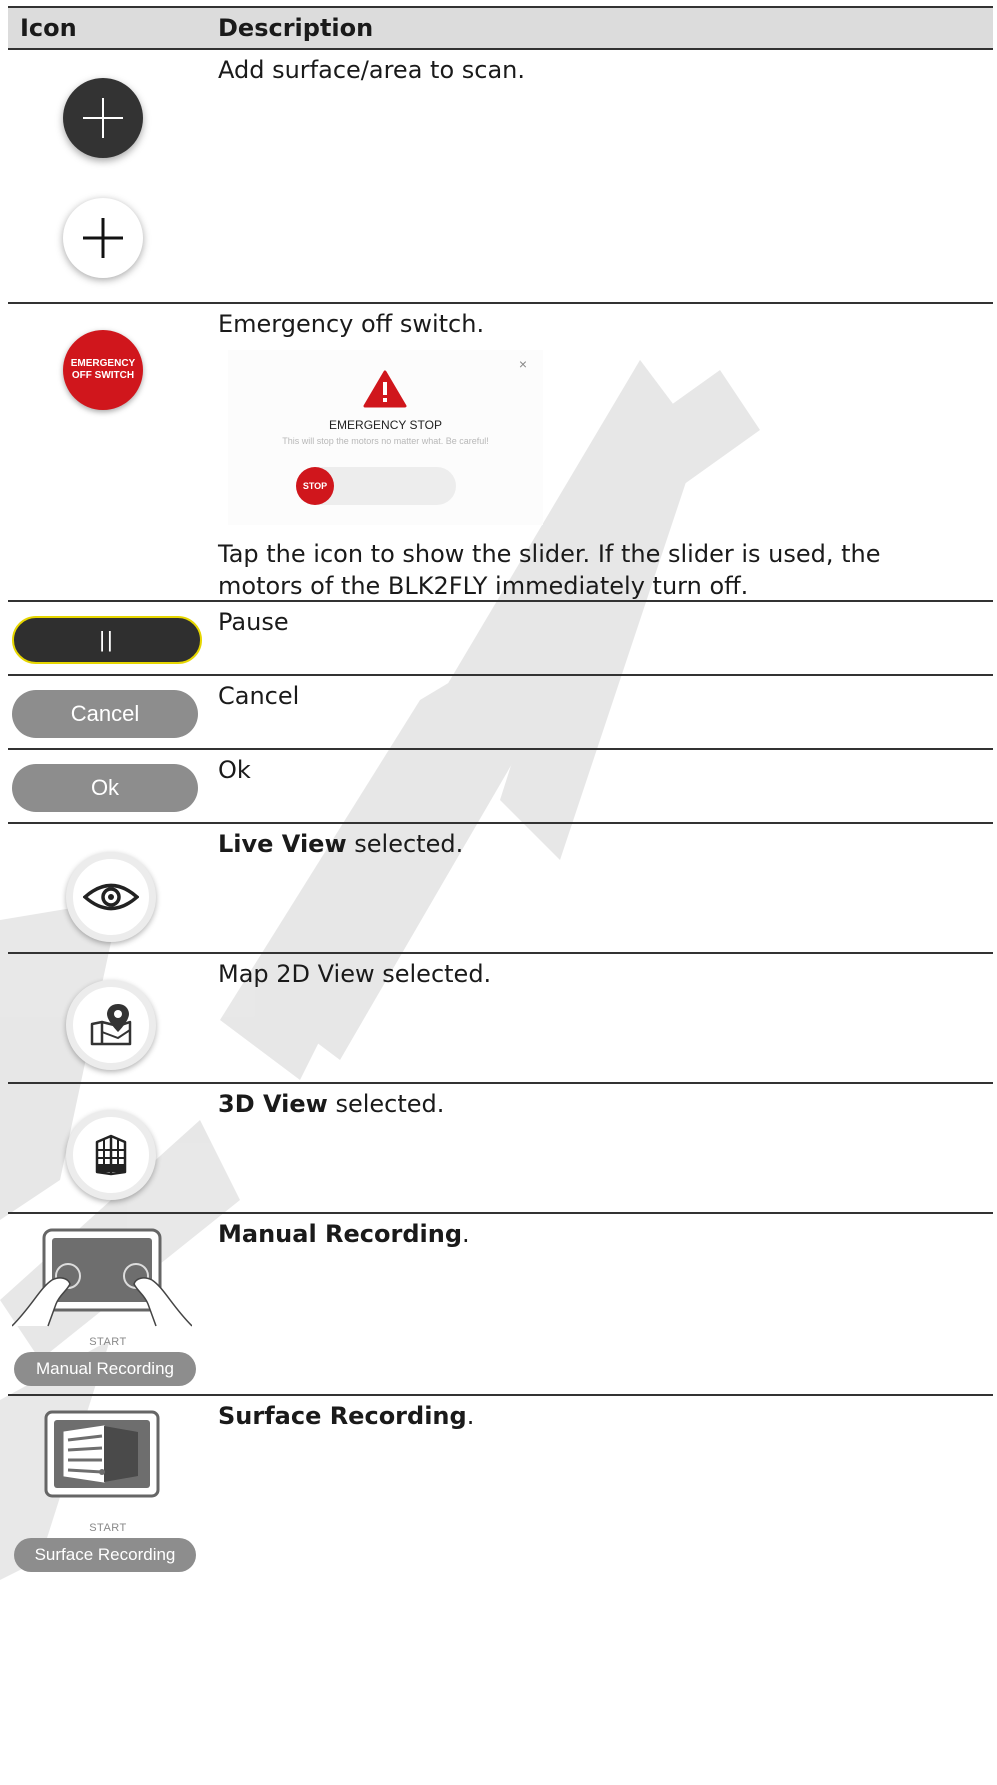 The height and width of the screenshot is (1785, 997). What do you see at coordinates (105, 1369) in the screenshot?
I see `manual-recording-button: Manual Recording` at bounding box center [105, 1369].